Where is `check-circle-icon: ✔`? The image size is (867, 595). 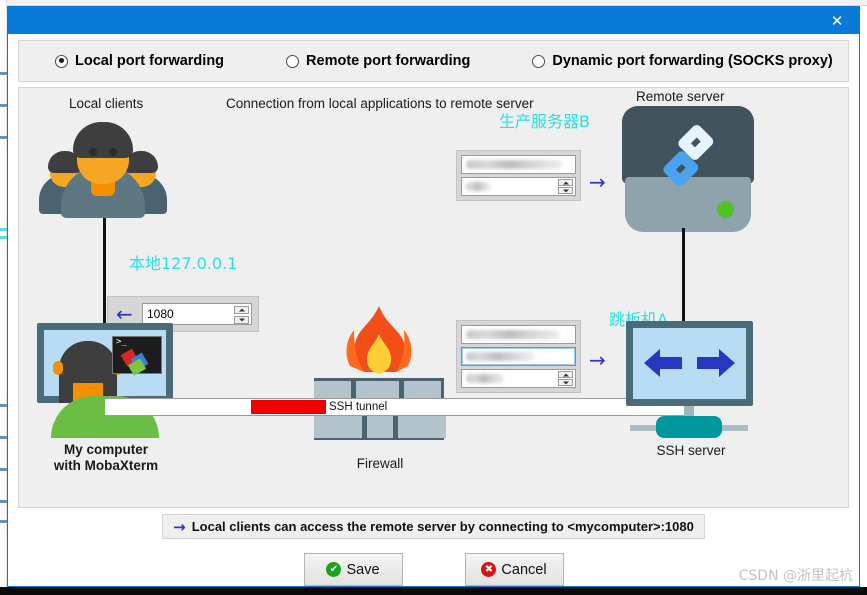
check-circle-icon: ✔ is located at coordinates (334, 569).